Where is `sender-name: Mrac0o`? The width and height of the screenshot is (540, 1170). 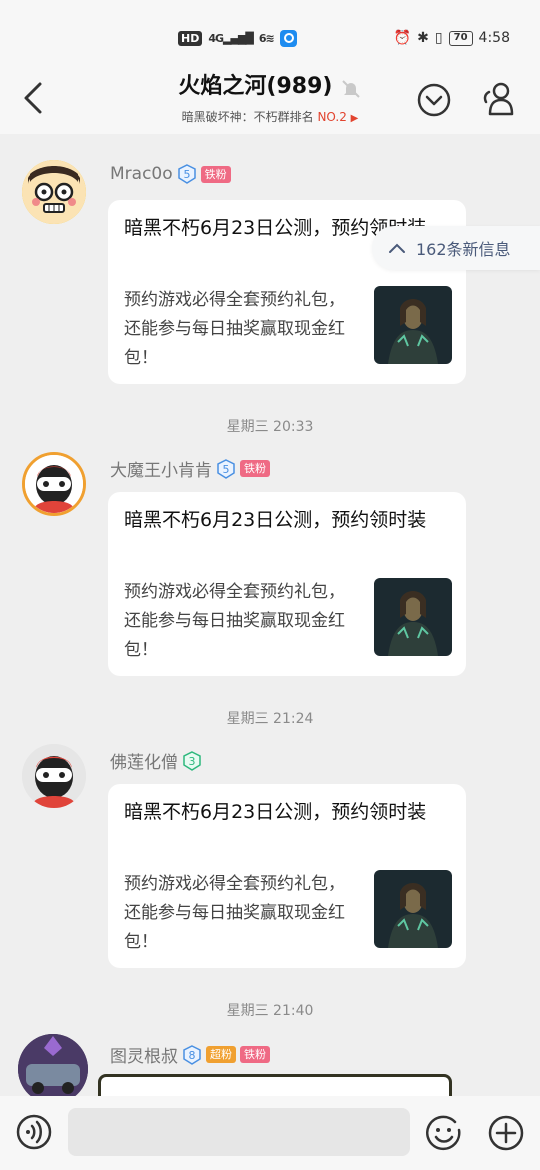 sender-name: Mrac0o is located at coordinates (141, 174).